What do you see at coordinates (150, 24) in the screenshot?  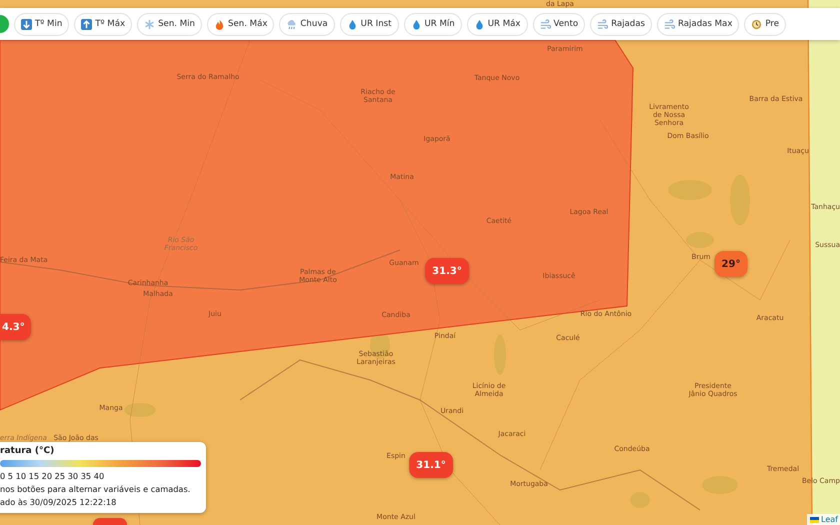 I see `snowflake-icon` at bounding box center [150, 24].